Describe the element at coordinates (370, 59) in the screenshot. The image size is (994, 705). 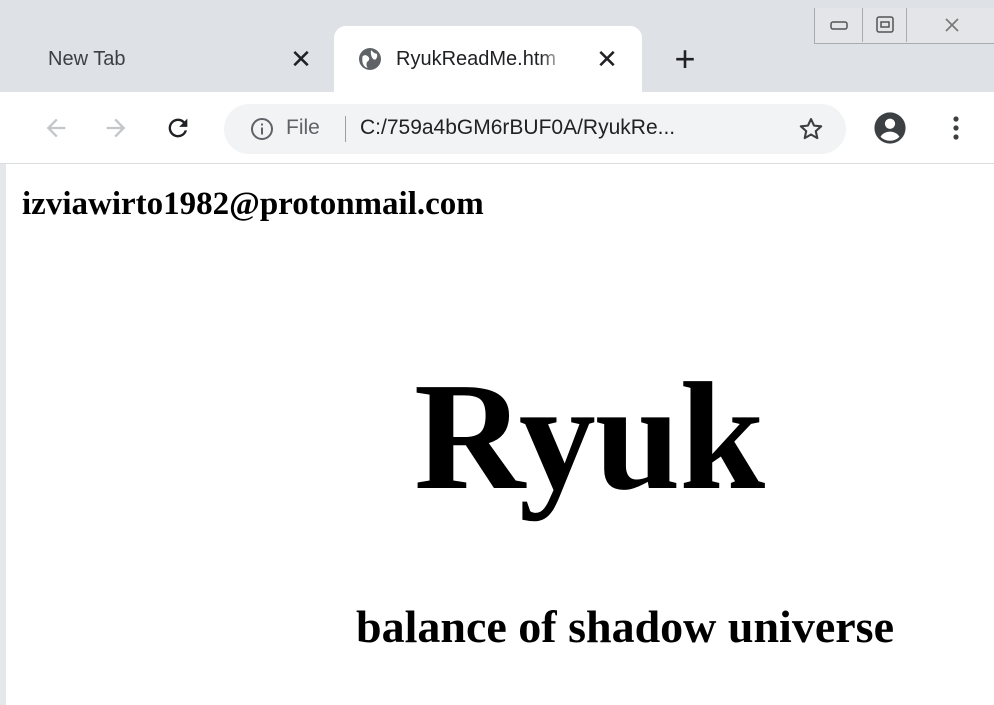
I see `globe-icon` at that location.